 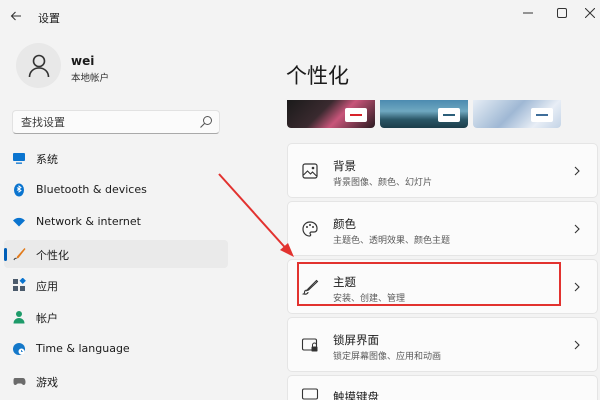 I want to click on monitor-icon, so click(x=19, y=158).